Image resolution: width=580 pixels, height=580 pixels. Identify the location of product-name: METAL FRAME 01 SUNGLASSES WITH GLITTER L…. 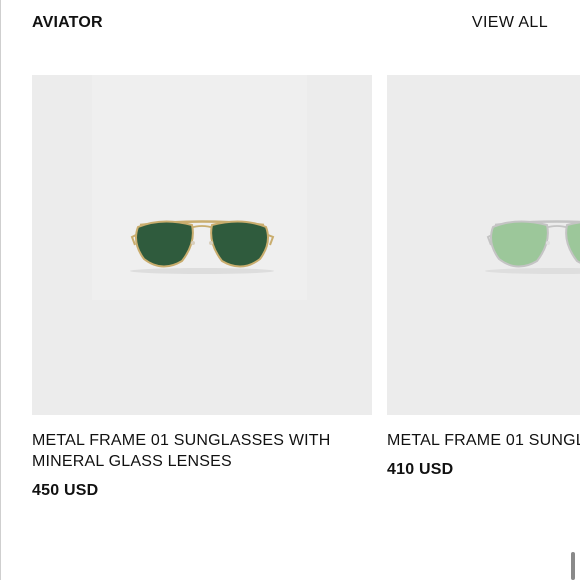
(483, 440).